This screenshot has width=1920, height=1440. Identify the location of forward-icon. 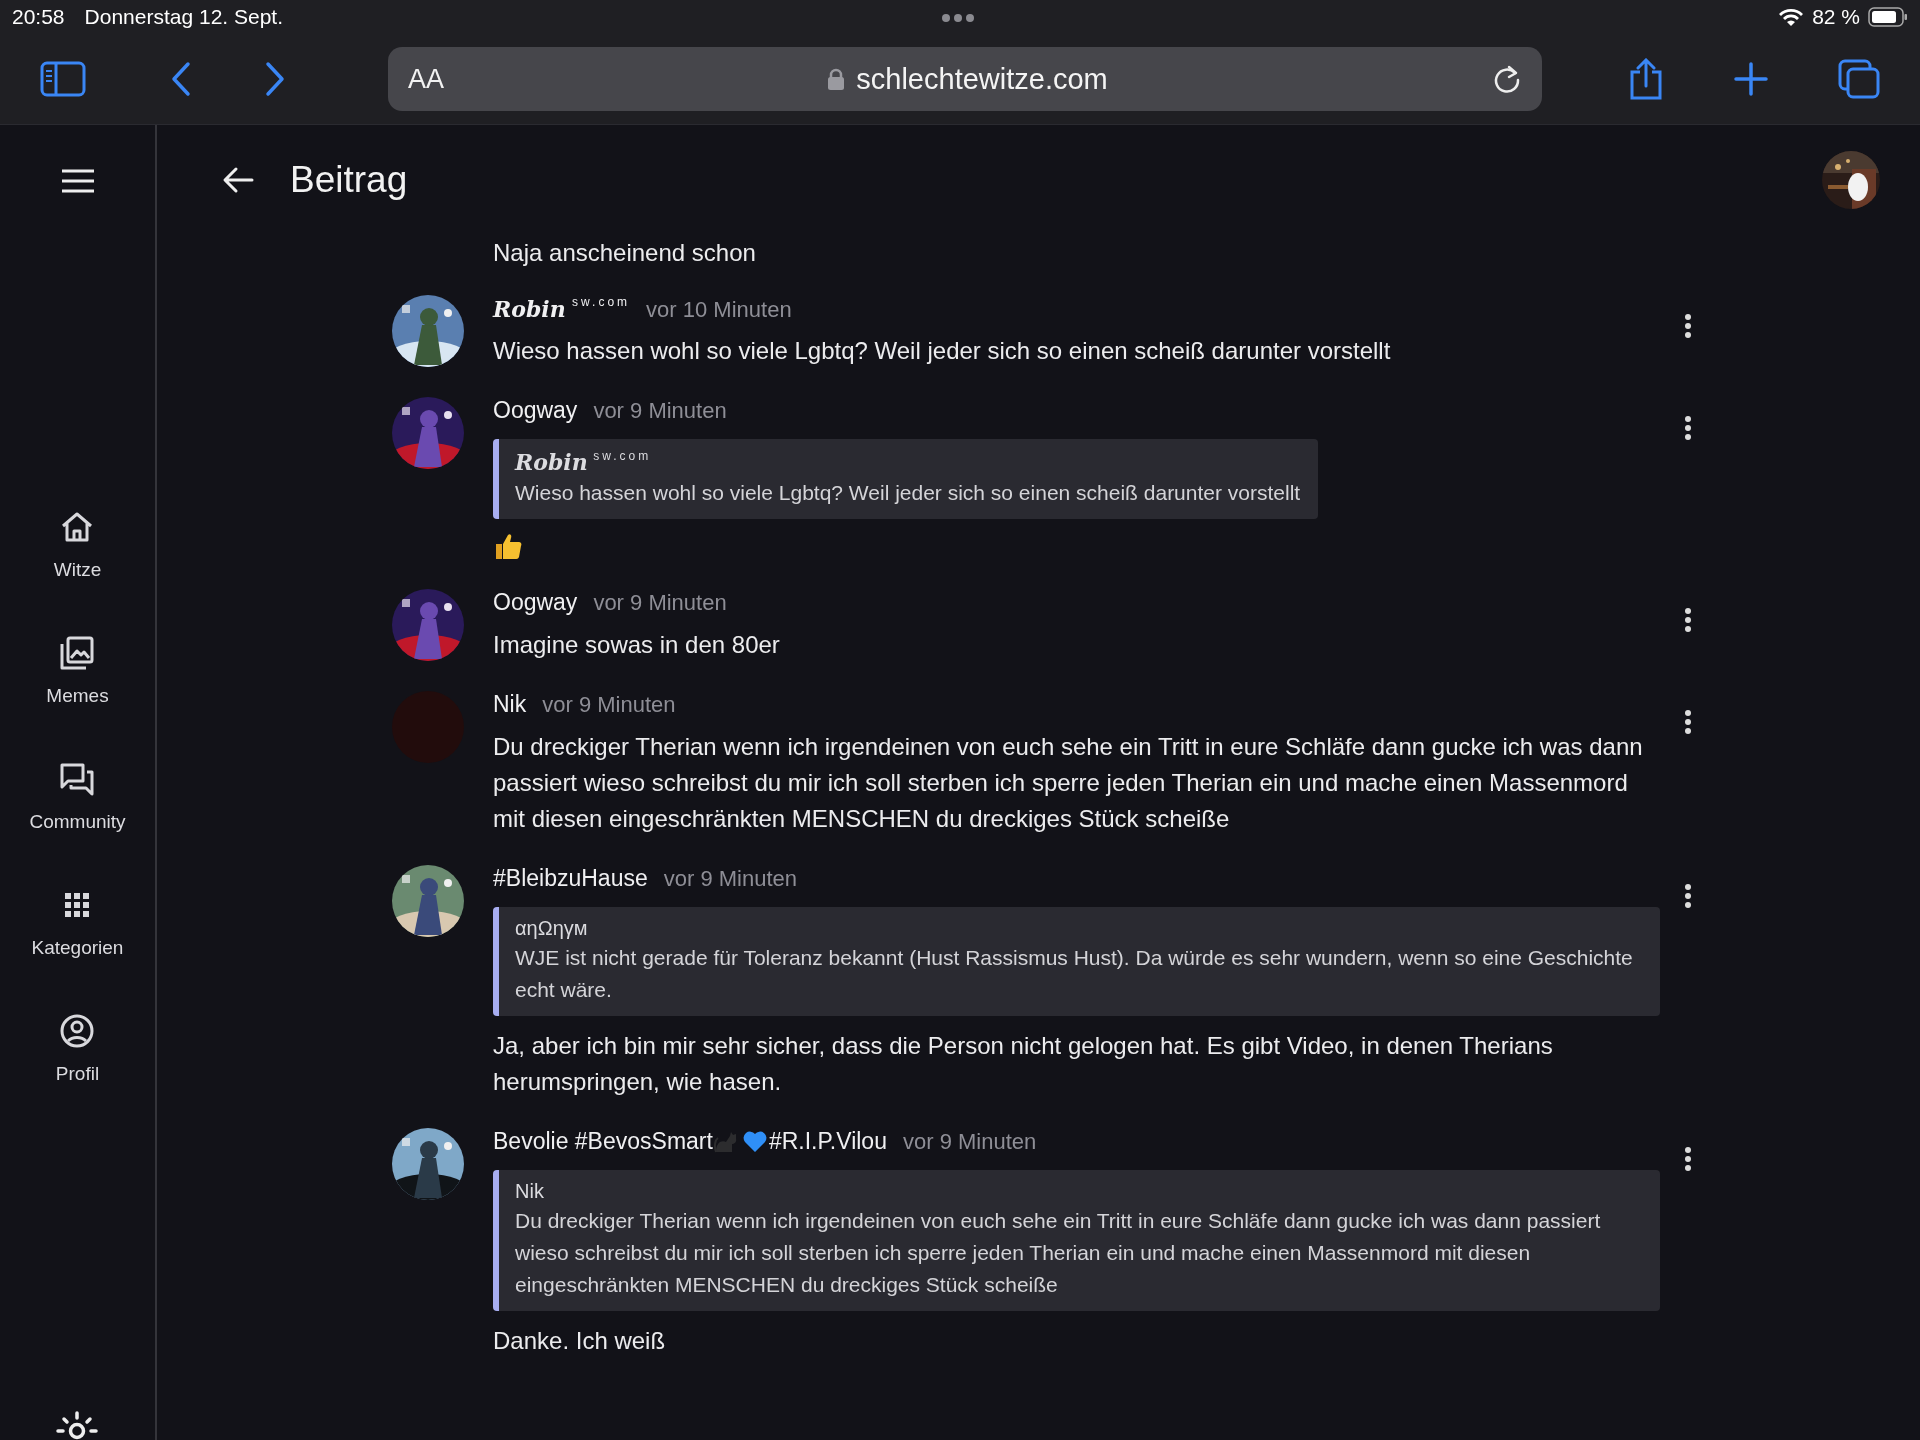
(275, 79).